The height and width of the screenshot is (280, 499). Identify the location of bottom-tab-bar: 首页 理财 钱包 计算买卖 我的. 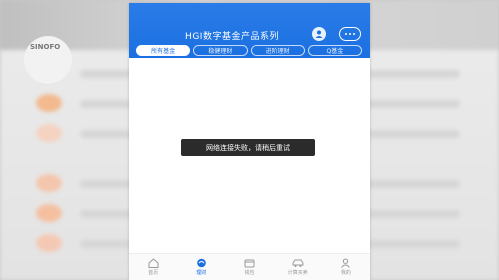
(249, 266).